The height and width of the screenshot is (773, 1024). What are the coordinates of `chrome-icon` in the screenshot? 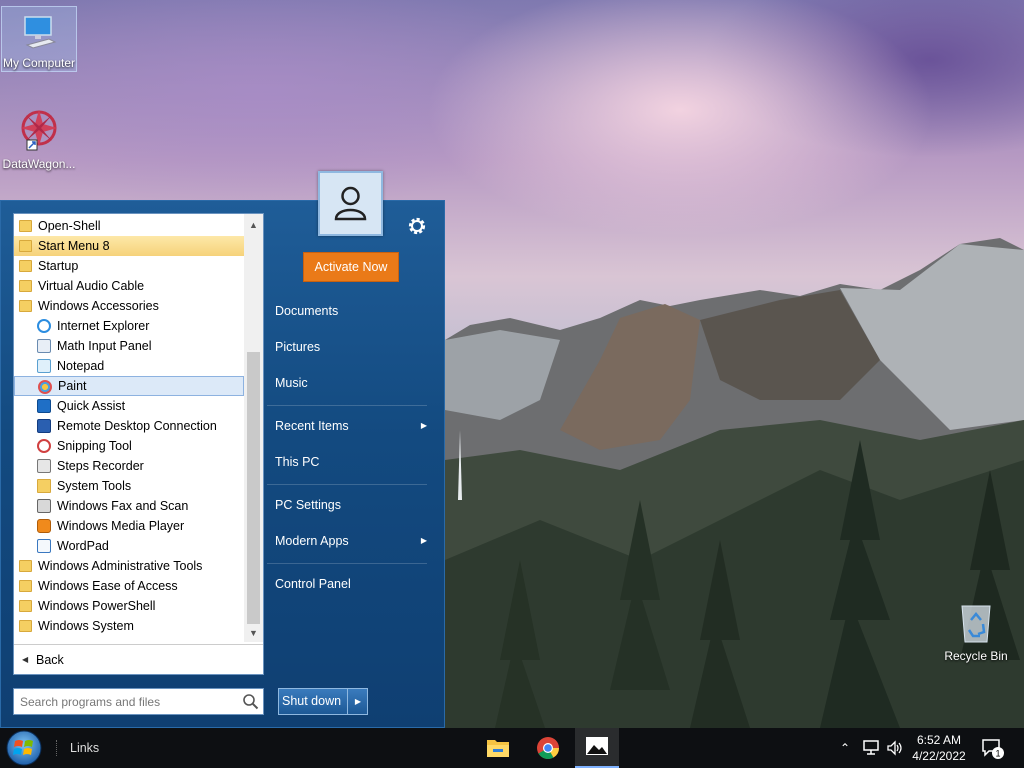 It's located at (548, 748).